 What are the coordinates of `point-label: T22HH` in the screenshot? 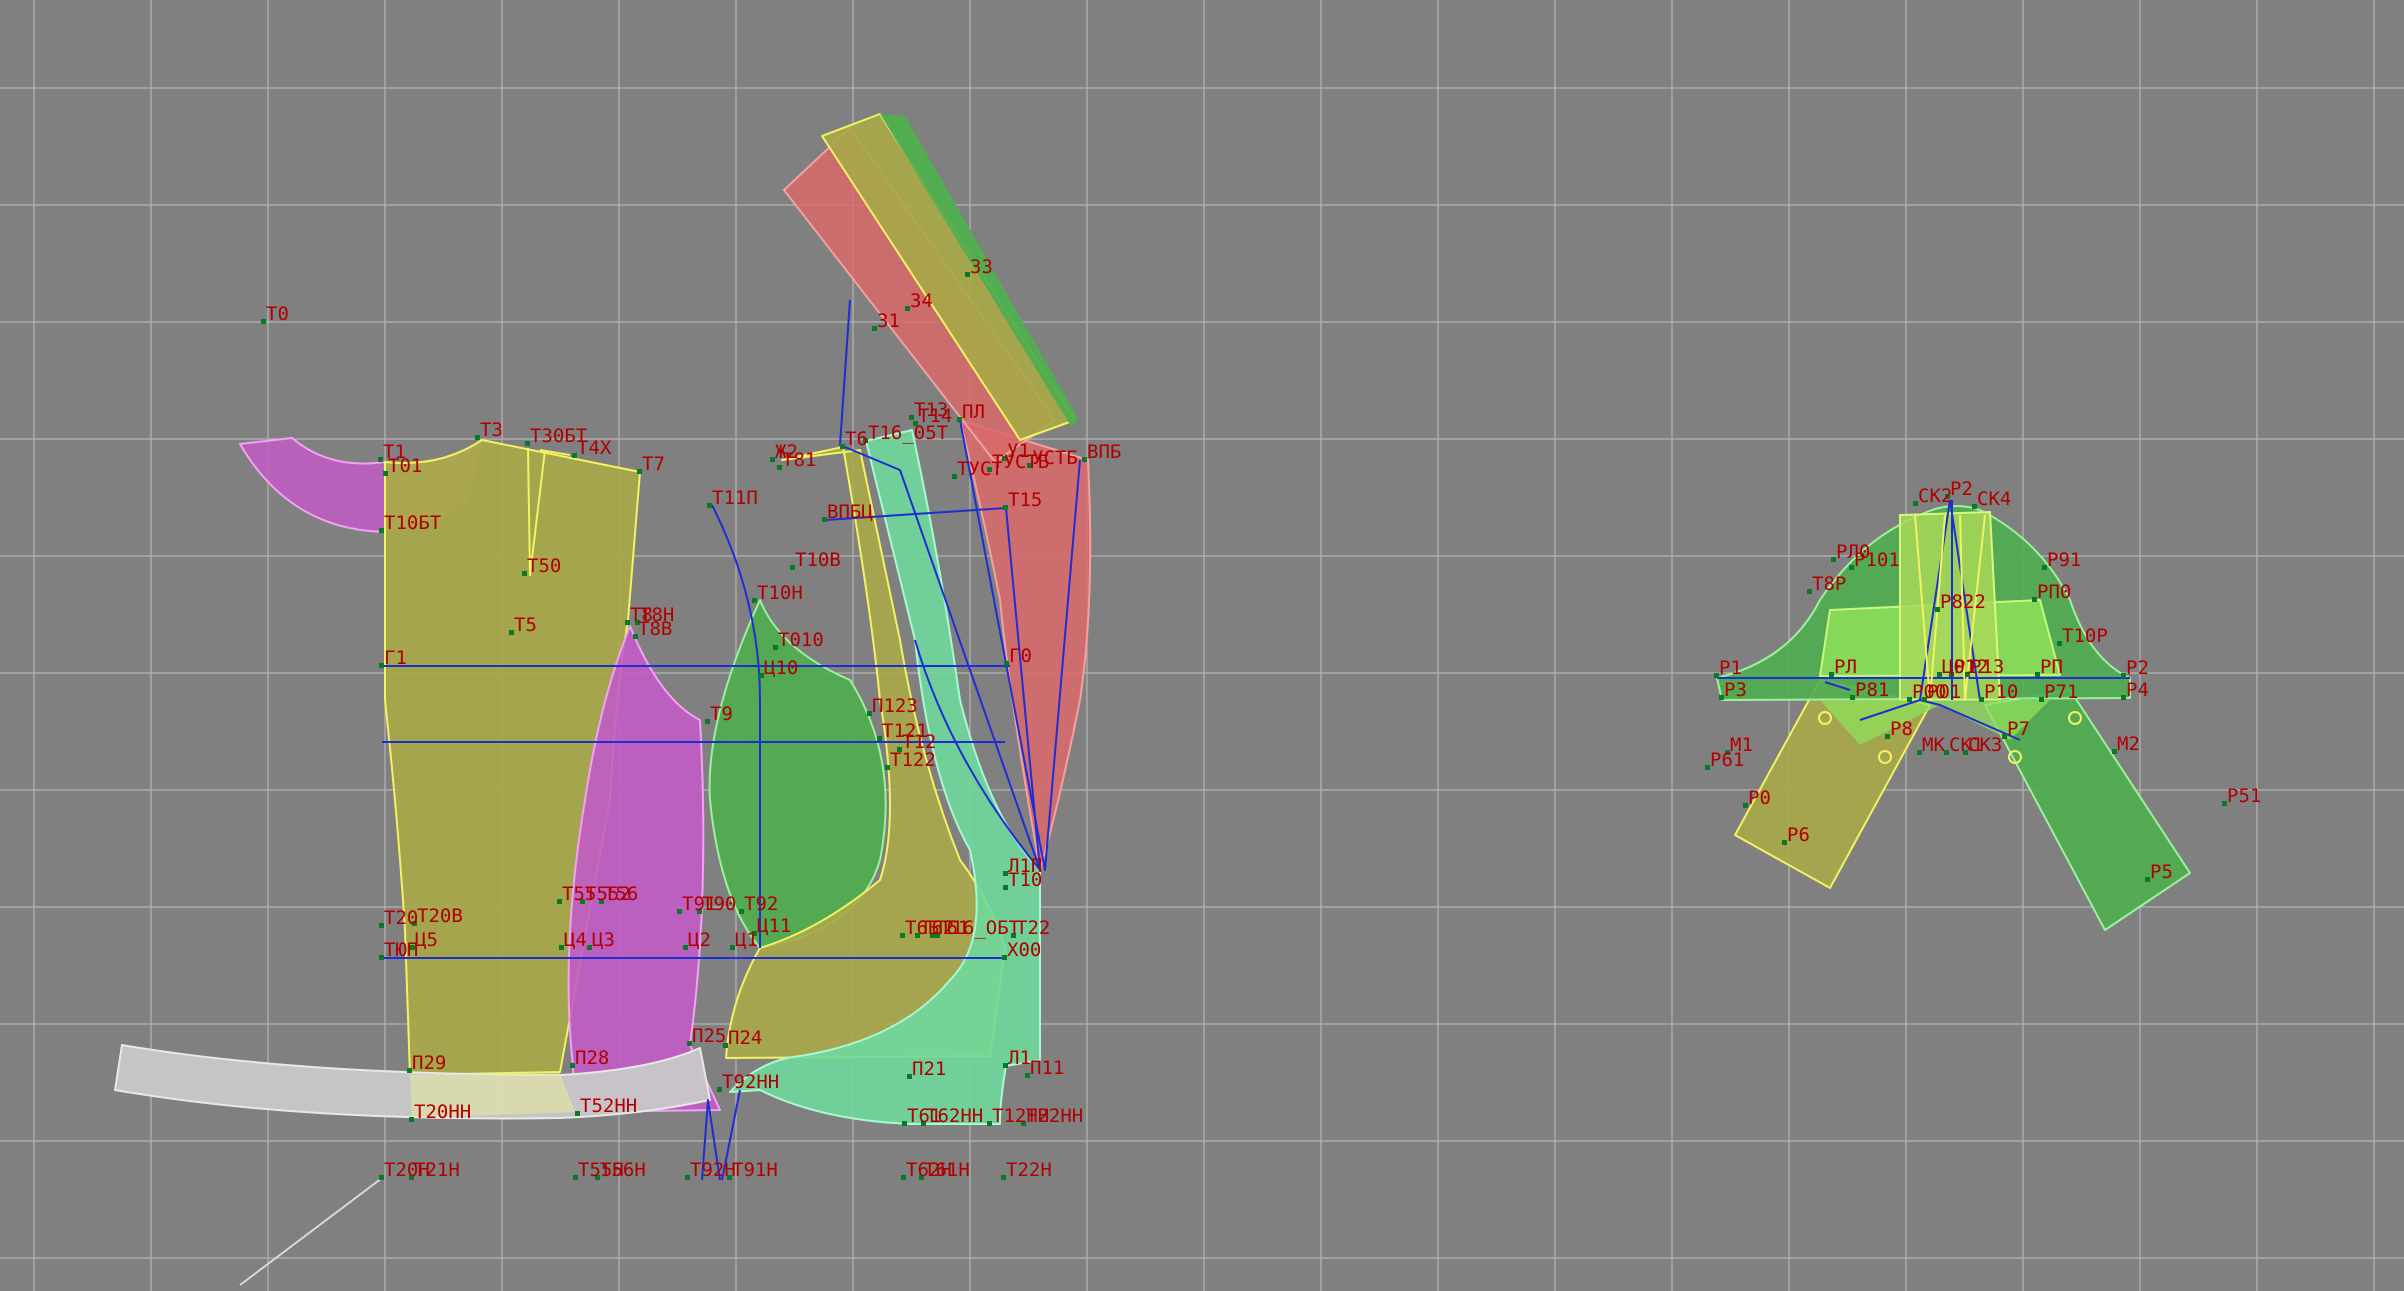 It's located at (1054, 1116).